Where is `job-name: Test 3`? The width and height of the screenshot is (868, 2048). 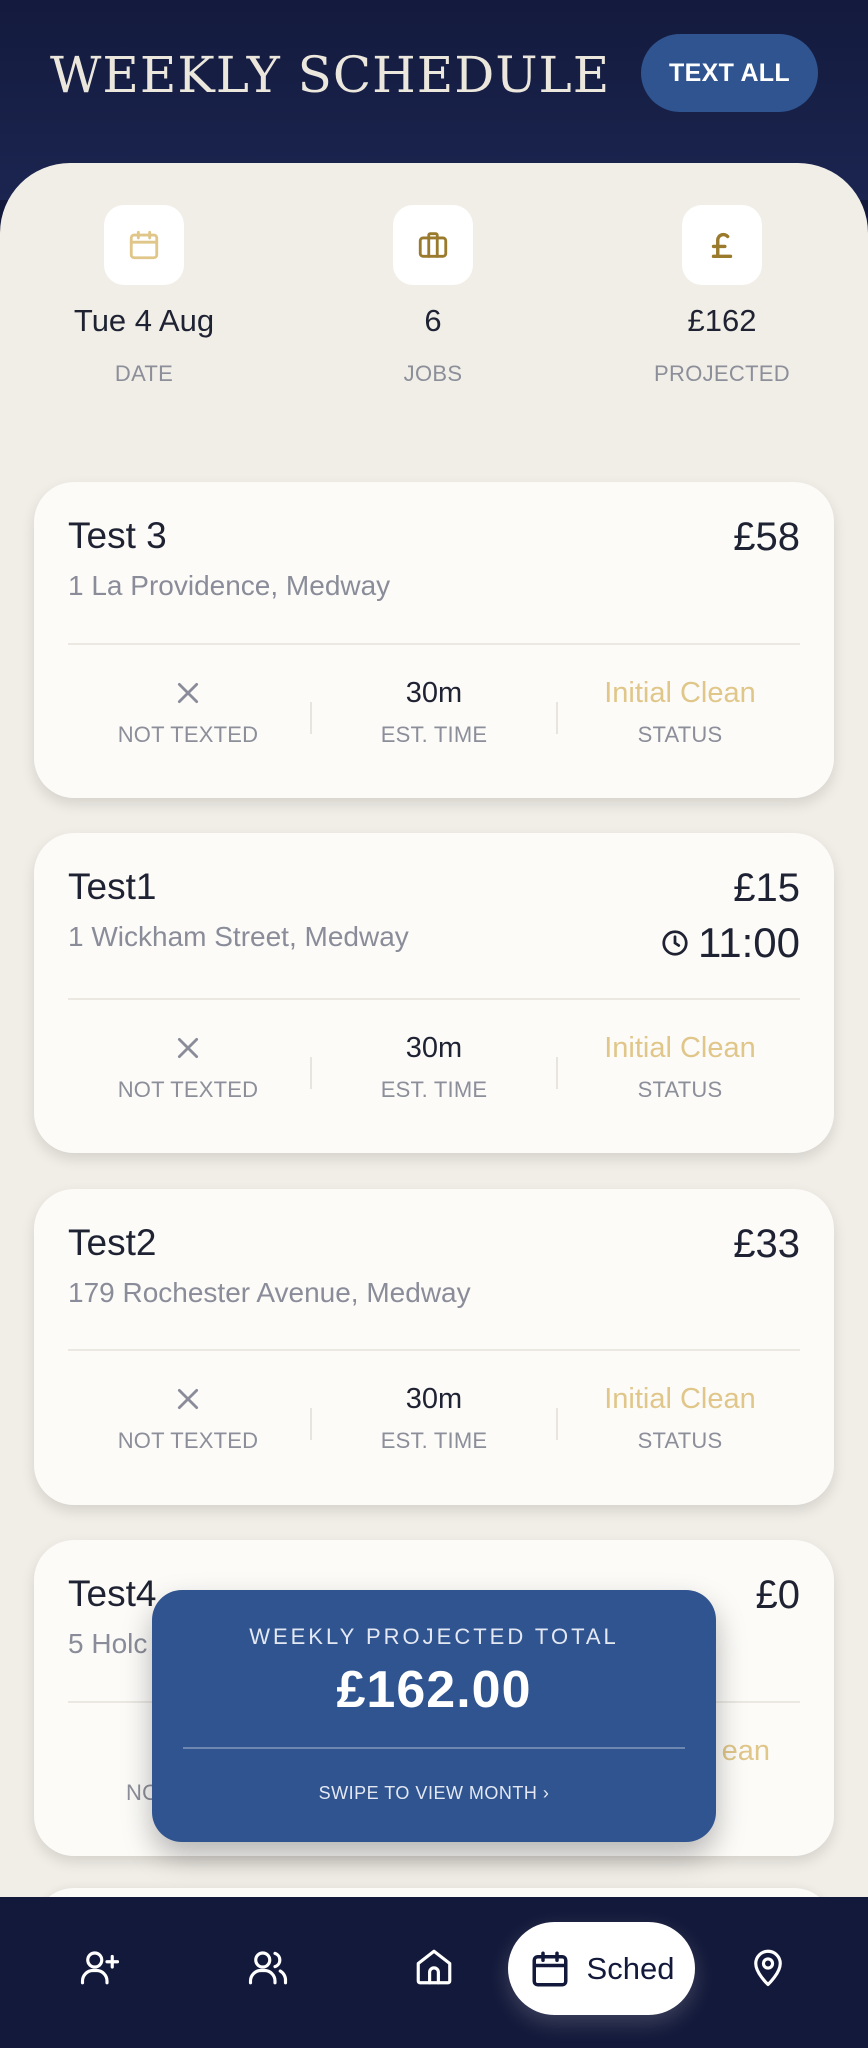
job-name: Test 3 is located at coordinates (117, 535).